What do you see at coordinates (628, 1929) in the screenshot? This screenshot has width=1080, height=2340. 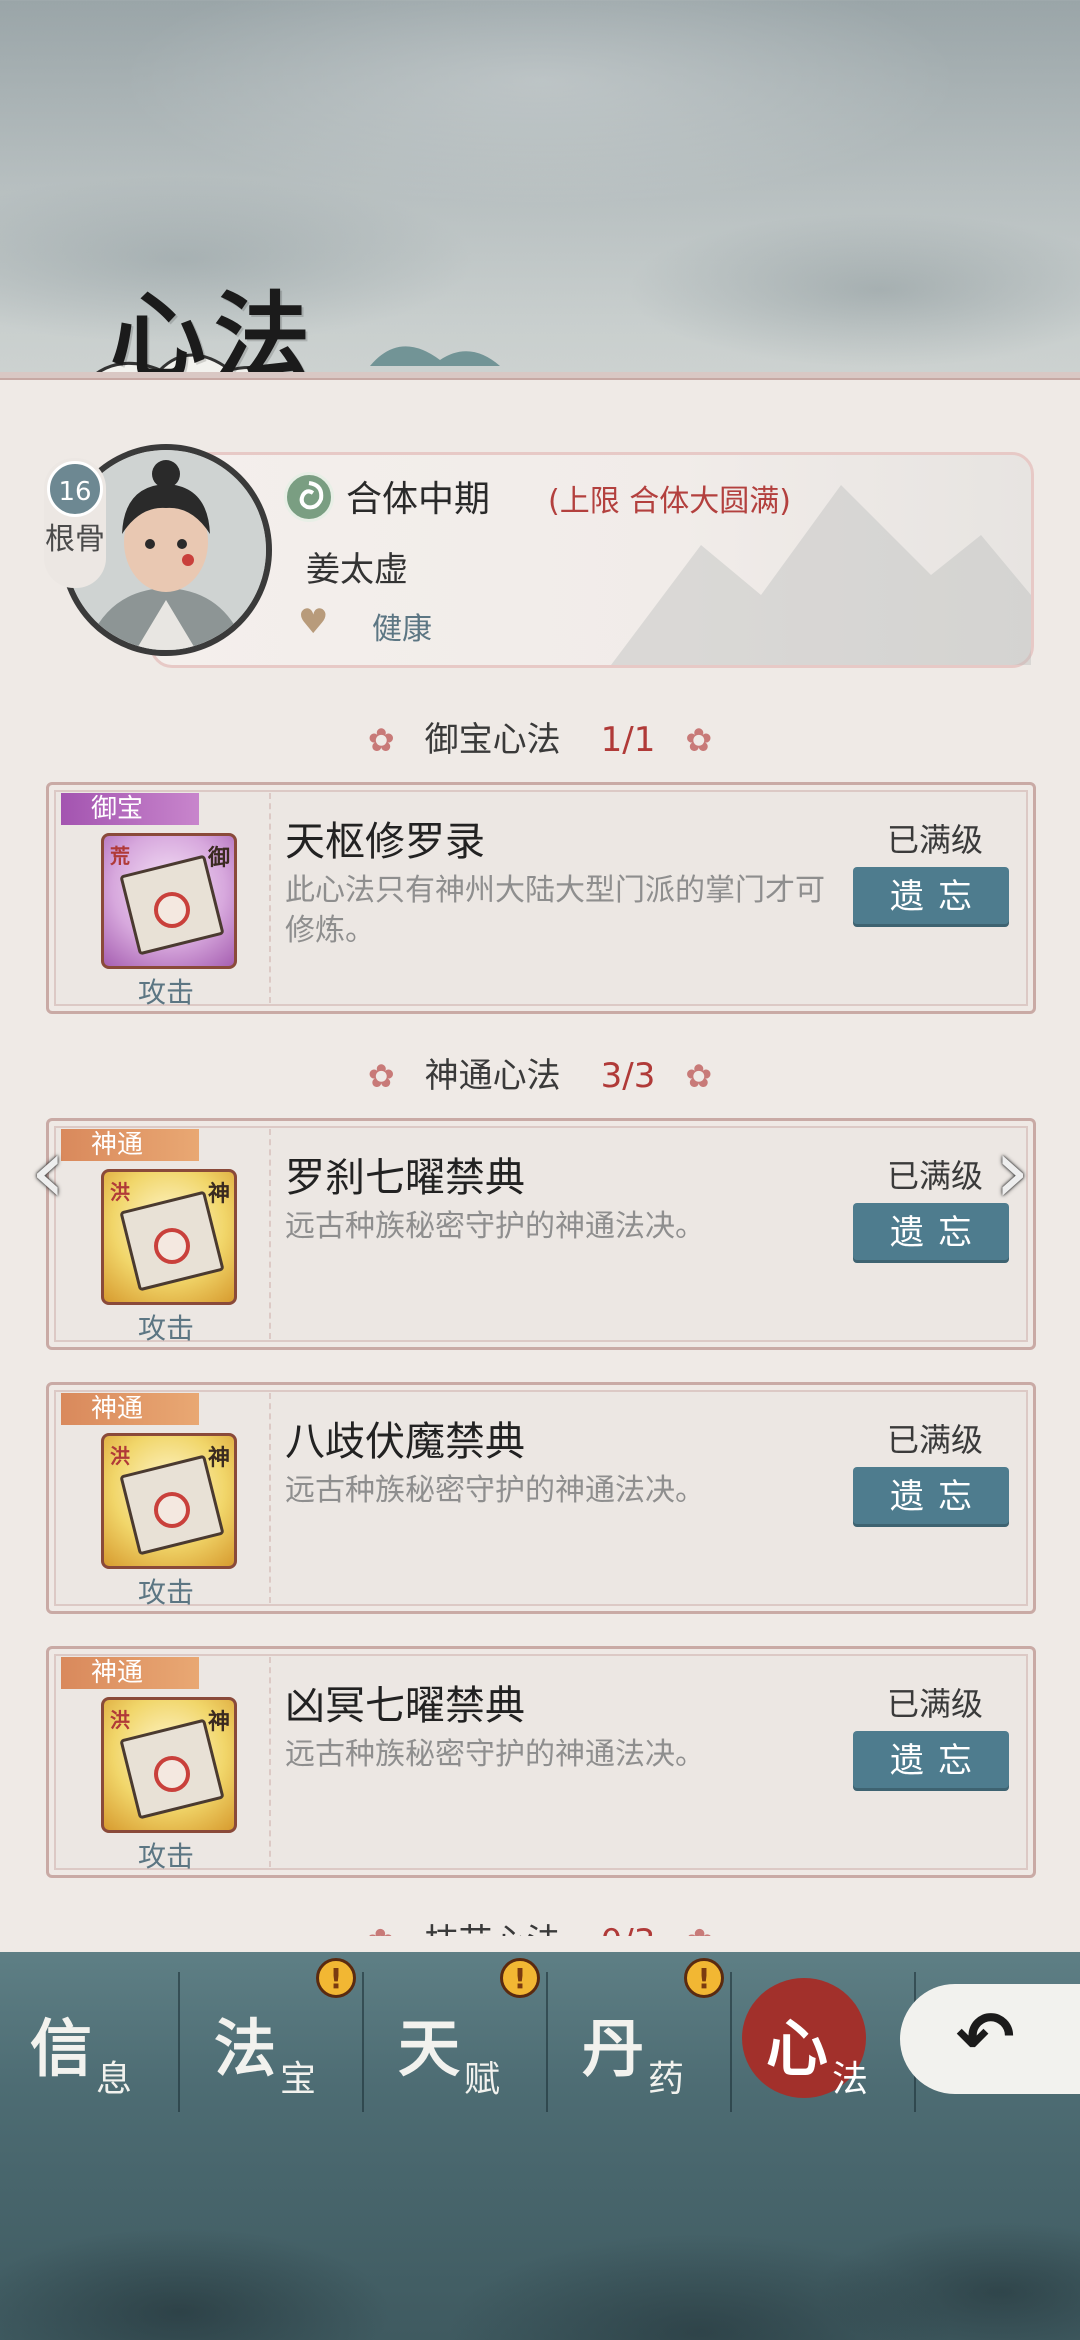 I see `section-count: 0/3` at bounding box center [628, 1929].